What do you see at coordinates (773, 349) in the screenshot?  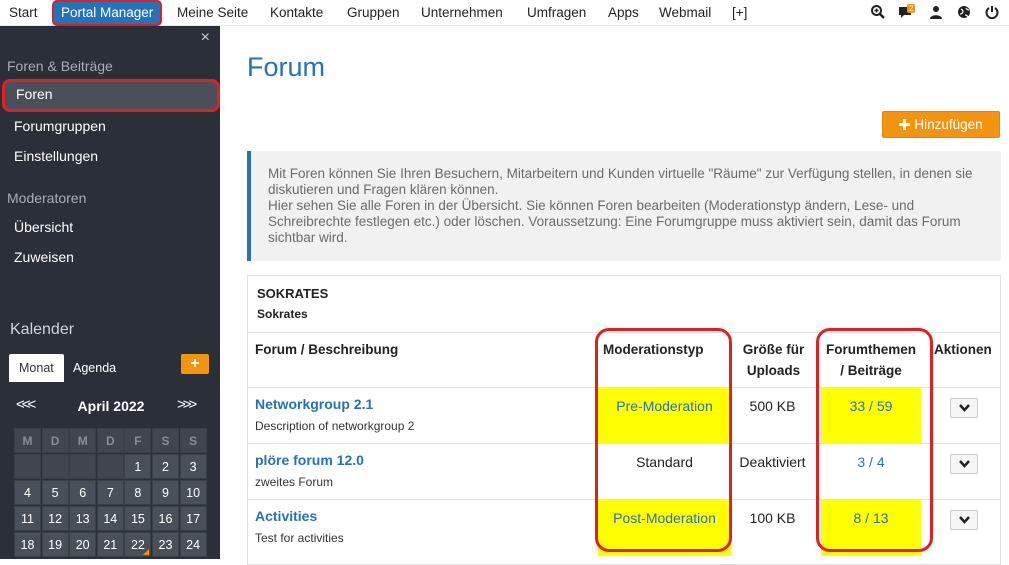 I see `col-upload-line1: Größe für` at bounding box center [773, 349].